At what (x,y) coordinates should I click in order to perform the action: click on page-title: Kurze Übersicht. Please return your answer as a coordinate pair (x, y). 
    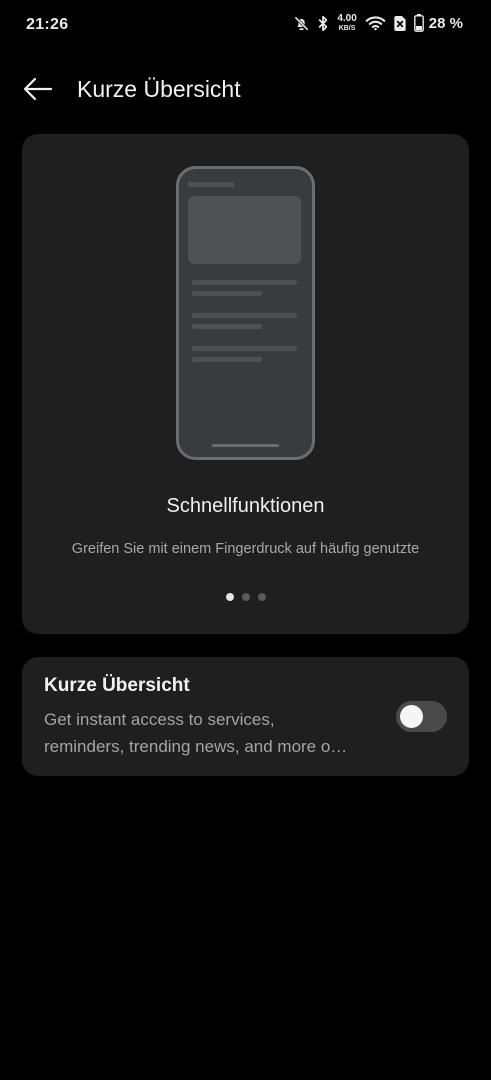
    Looking at the image, I should click on (159, 89).